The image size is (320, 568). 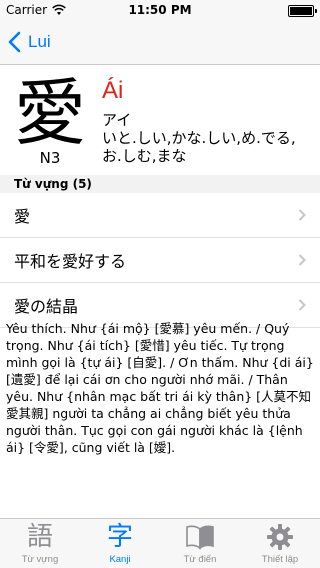 What do you see at coordinates (40, 559) in the screenshot?
I see `tab-label: Từ vựng` at bounding box center [40, 559].